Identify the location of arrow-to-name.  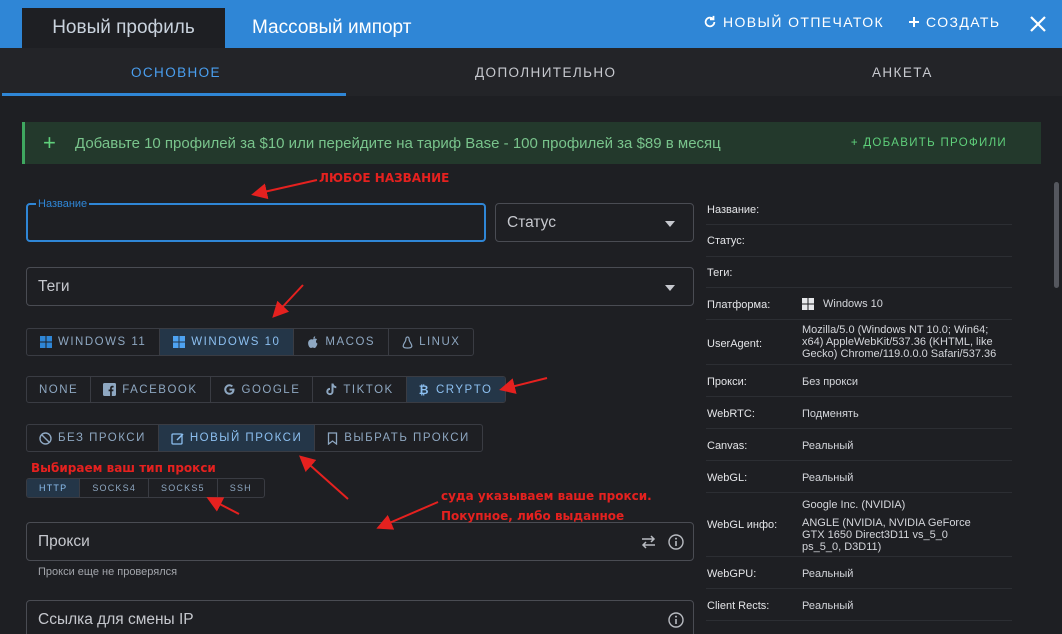
(284, 189).